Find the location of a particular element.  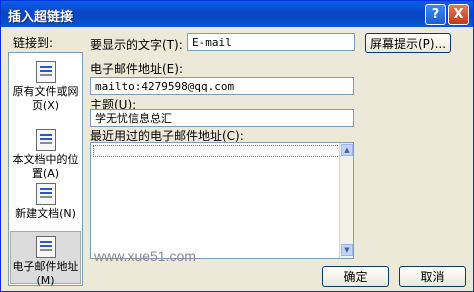

link-item-place-in-document: 本文档中的位 置(A) is located at coordinates (45, 155).